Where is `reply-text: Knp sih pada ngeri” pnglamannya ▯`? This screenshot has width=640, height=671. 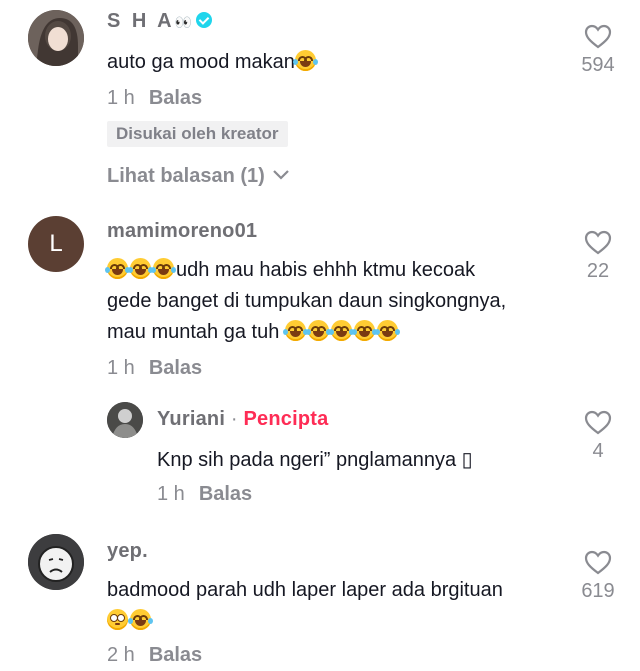
reply-text: Knp sih pada ngeri” pnglamannya ▯ is located at coordinates (315, 460).